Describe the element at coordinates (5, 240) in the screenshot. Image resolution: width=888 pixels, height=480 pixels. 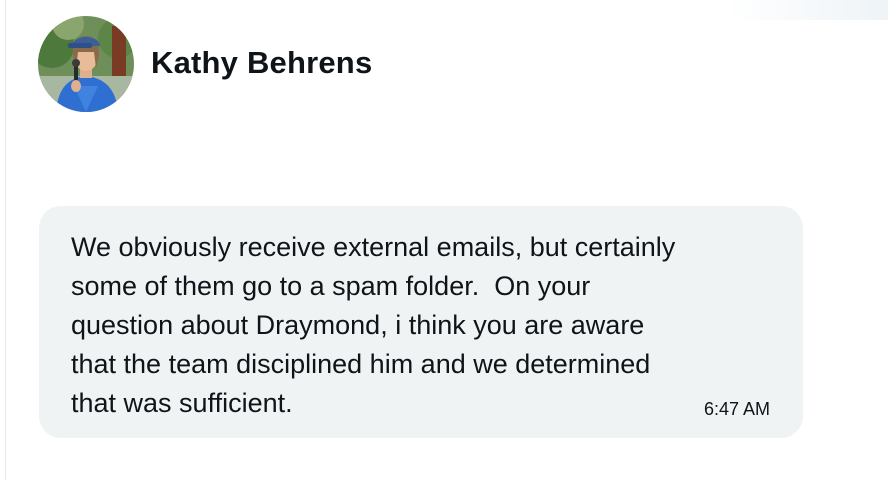
I see `panel-divider` at that location.